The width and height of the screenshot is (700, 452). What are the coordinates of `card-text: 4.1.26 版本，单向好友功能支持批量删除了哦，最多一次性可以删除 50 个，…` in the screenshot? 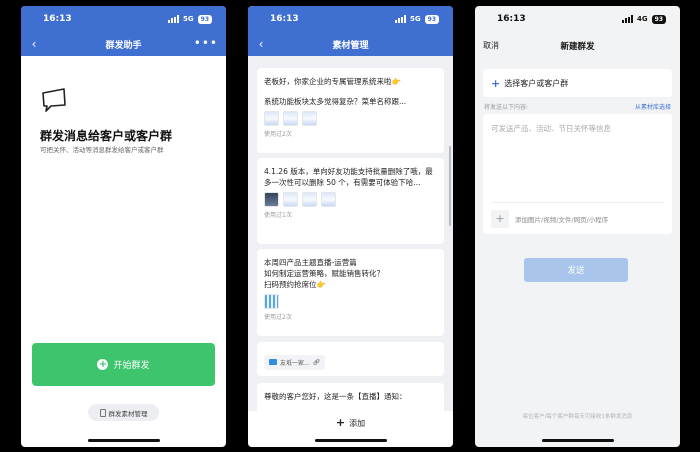 It's located at (348, 177).